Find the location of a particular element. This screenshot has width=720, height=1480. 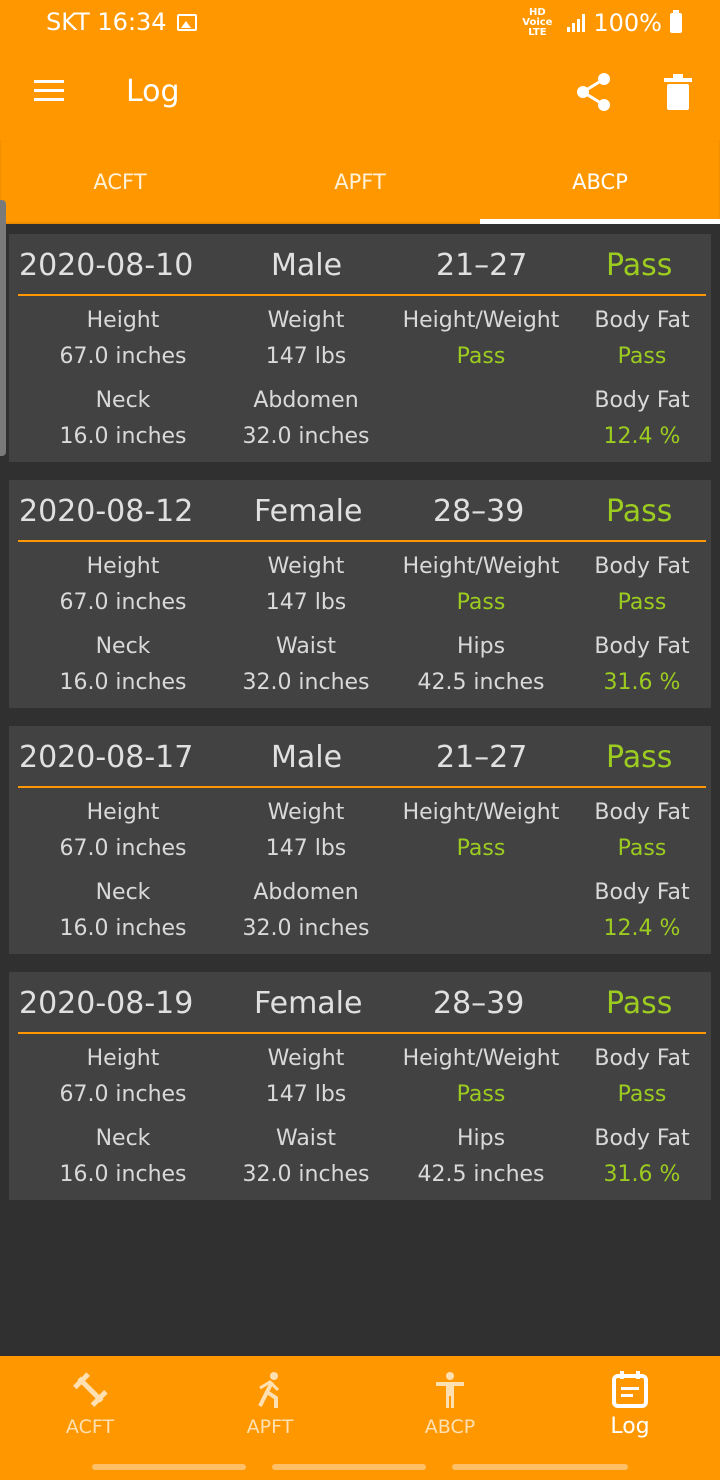

tab-apft: APFT is located at coordinates (360, 182).